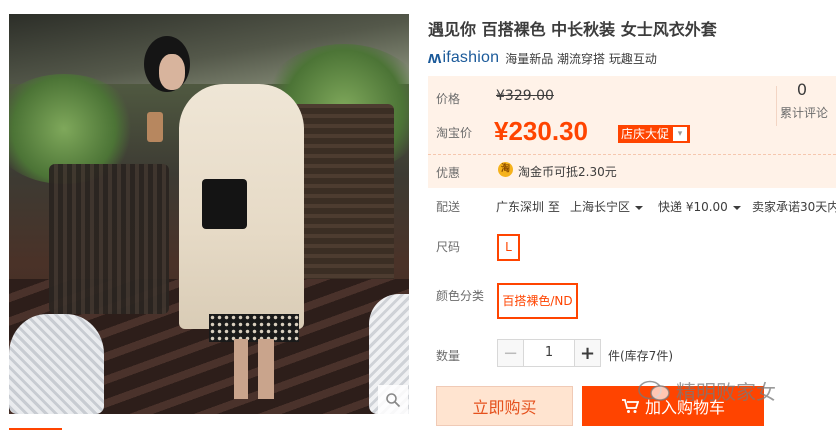 This screenshot has height=431, width=836. I want to click on cart-icon, so click(630, 406).